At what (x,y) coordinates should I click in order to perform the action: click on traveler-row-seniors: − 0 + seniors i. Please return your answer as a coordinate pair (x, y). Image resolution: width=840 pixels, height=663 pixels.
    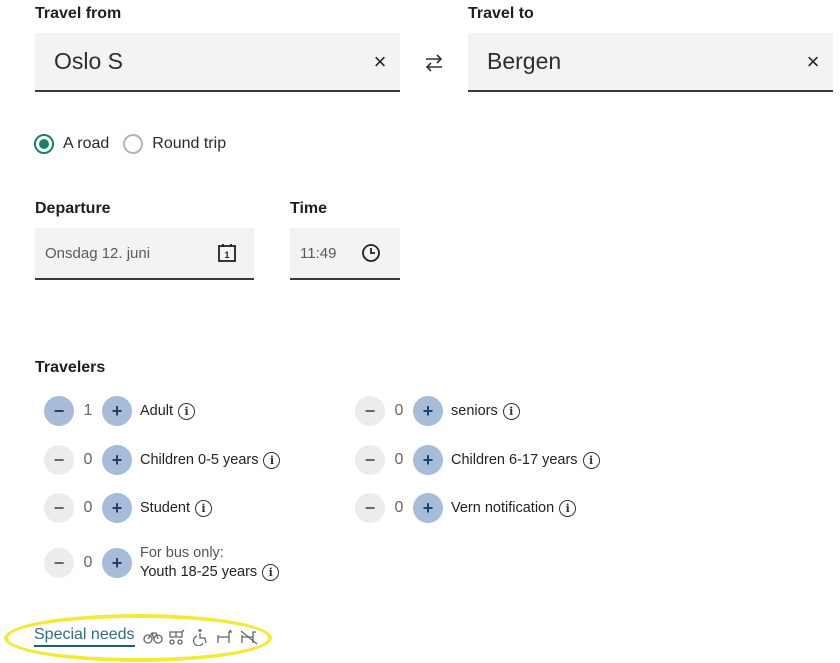
    Looking at the image, I should click on (437, 411).